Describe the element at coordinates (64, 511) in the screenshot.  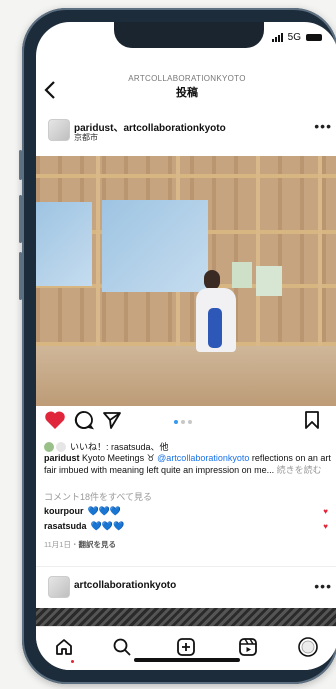
I see `comment-username: kourpour` at that location.